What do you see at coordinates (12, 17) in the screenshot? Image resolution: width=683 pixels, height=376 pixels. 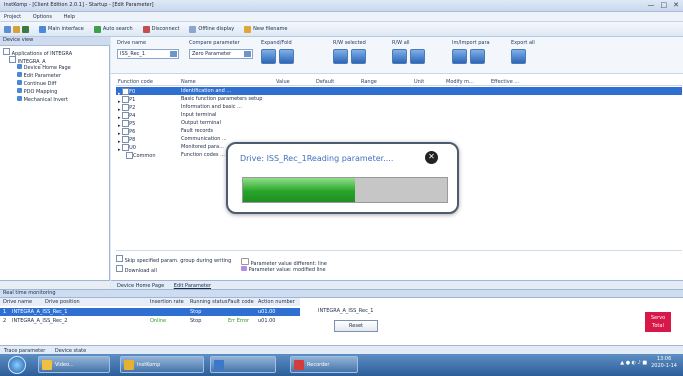 I see `menu-project: Project` at bounding box center [12, 17].